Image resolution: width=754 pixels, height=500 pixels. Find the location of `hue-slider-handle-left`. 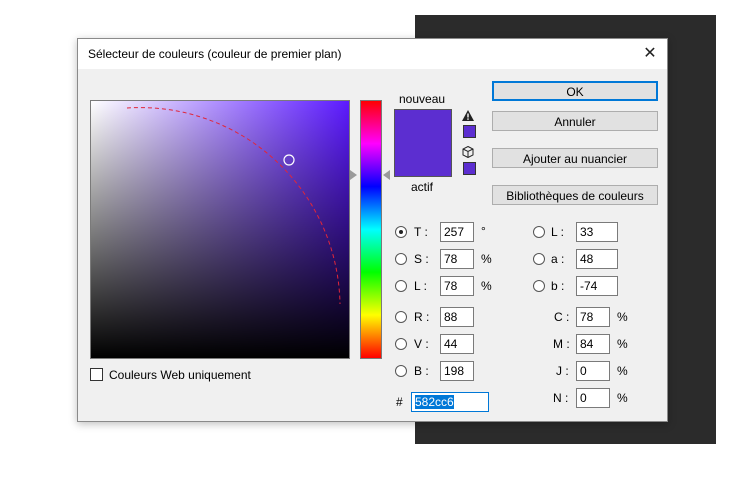

hue-slider-handle-left is located at coordinates (353, 175).